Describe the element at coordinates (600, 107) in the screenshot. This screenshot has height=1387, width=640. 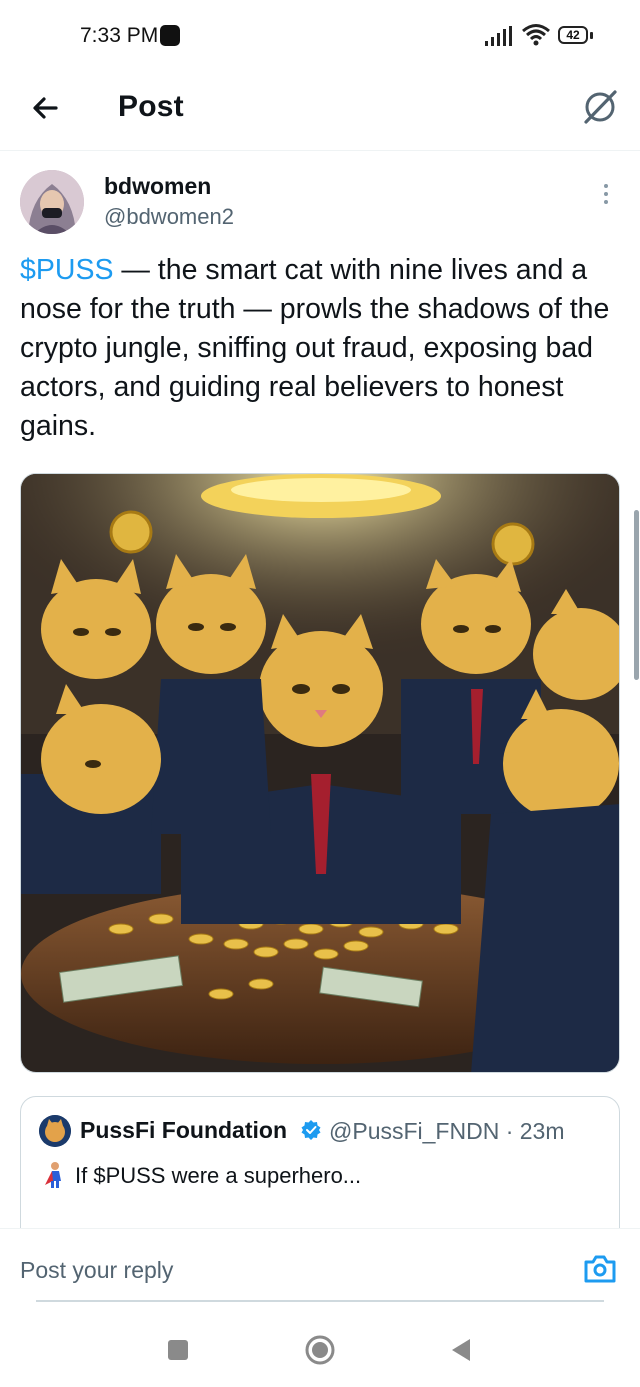
I see `grok-icon` at that location.